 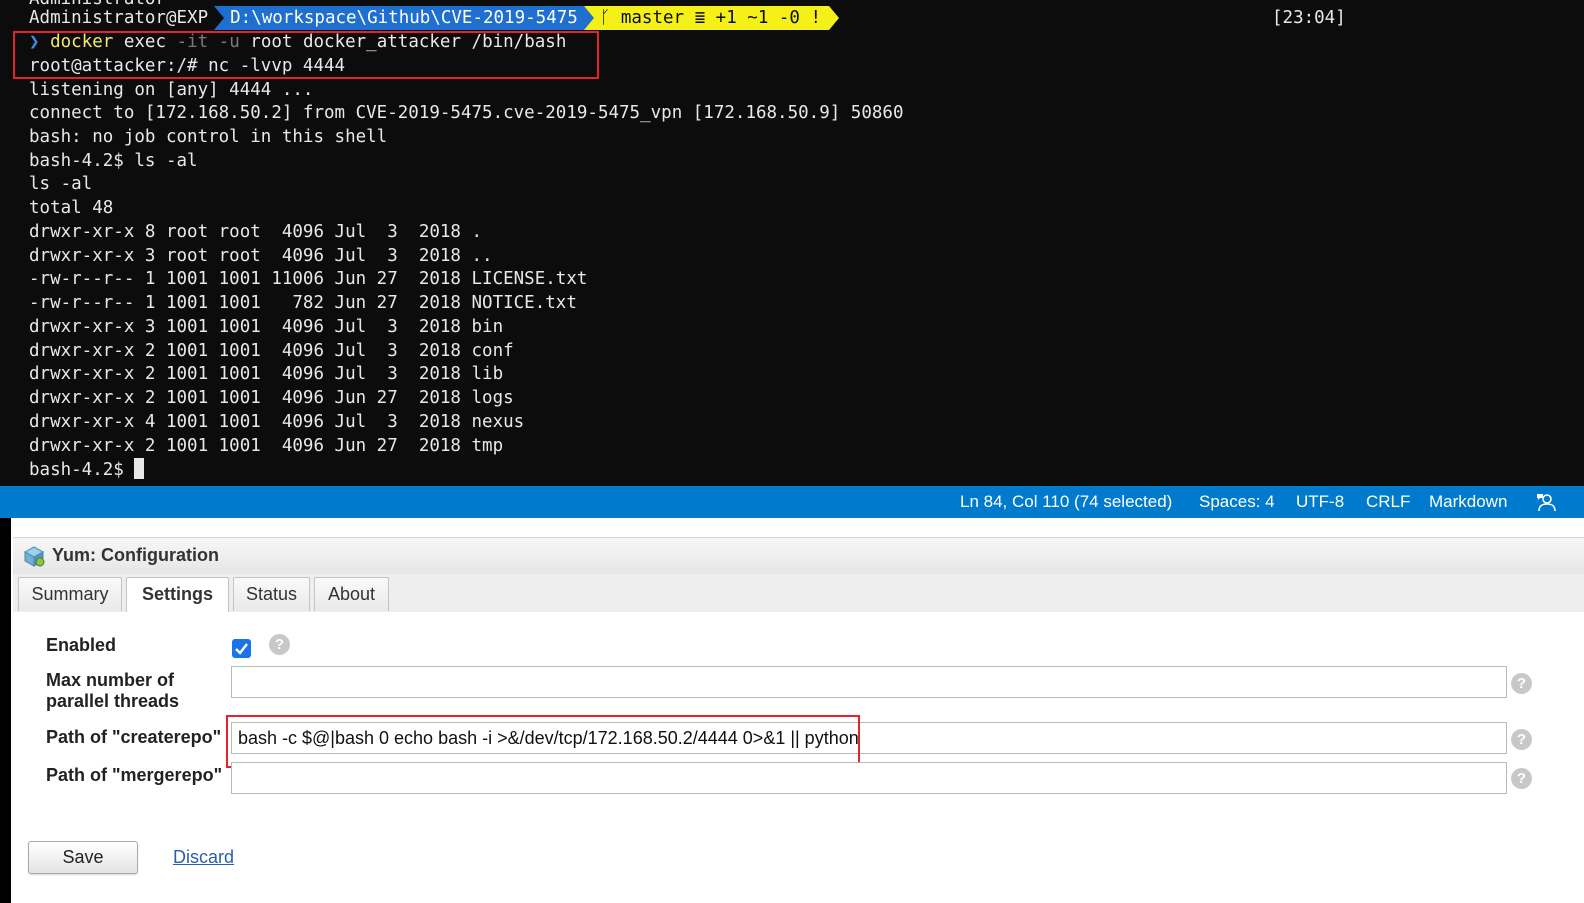 What do you see at coordinates (1320, 502) in the screenshot?
I see `encoding: UTF-8` at bounding box center [1320, 502].